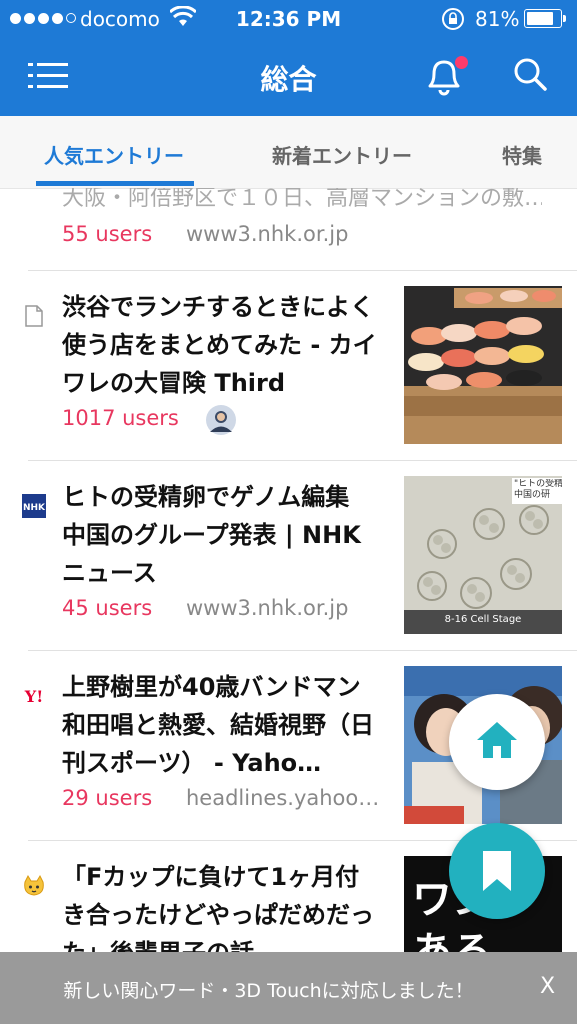 This screenshot has width=577, height=1024. Describe the element at coordinates (220, 345) in the screenshot. I see `entry-headline: 渋谷でランチするときによく使う店をまとめてみた - カイワレの大冒険 Third` at that location.